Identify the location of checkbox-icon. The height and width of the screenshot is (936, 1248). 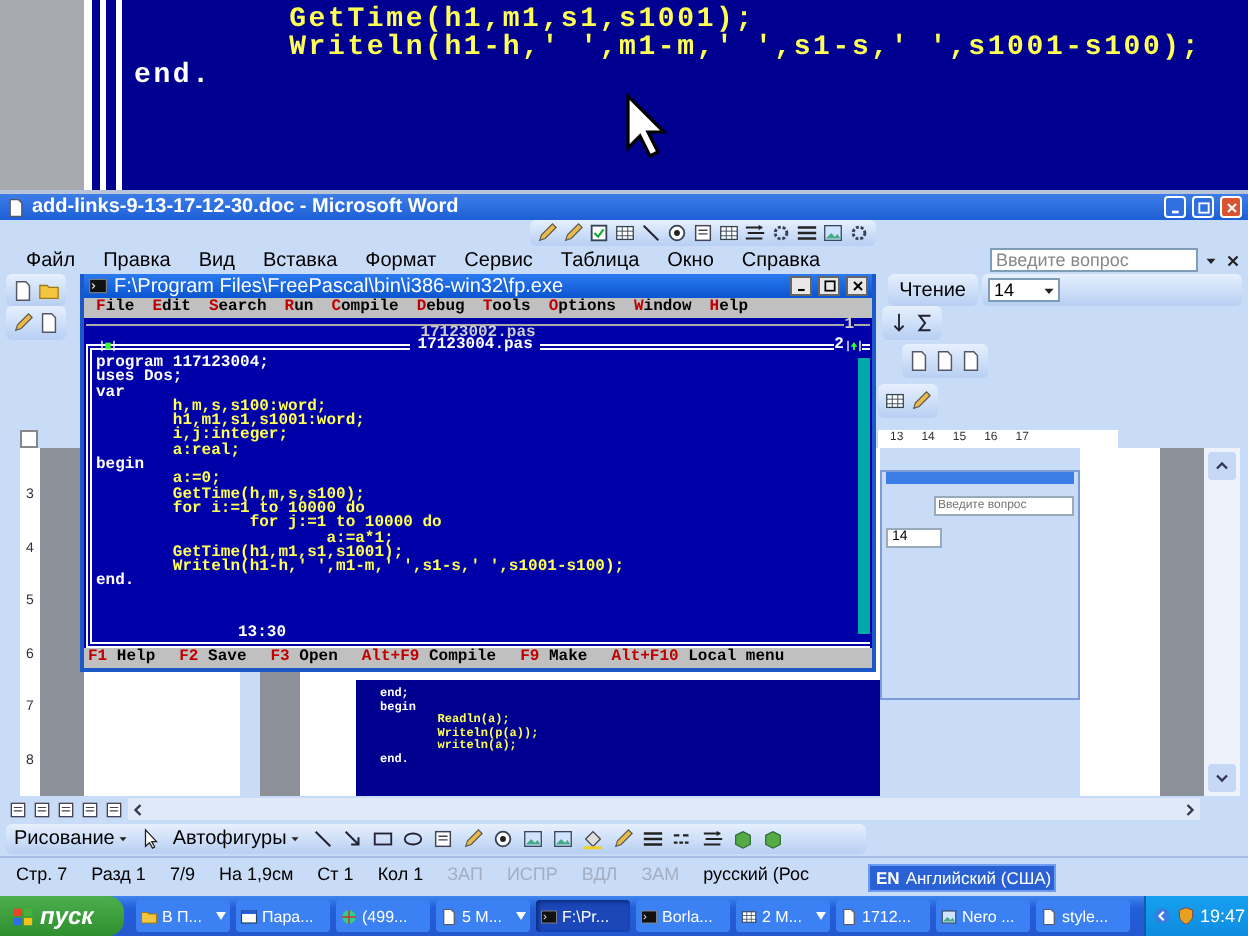
(599, 233).